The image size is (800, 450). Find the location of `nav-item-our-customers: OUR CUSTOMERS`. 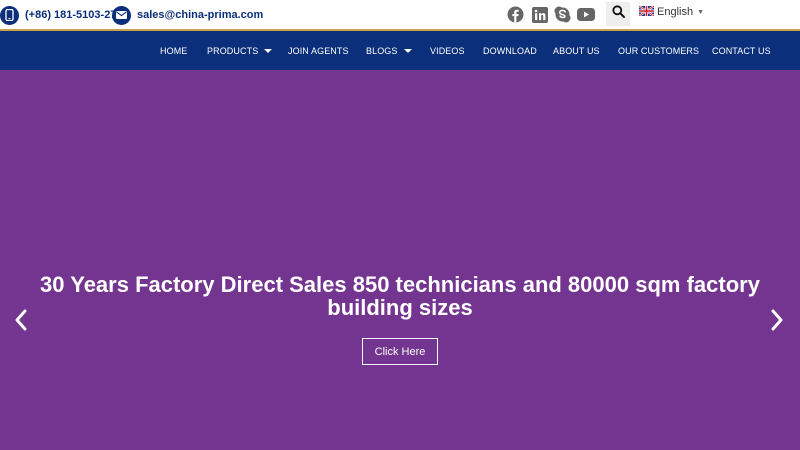

nav-item-our-customers: OUR CUSTOMERS is located at coordinates (658, 51).